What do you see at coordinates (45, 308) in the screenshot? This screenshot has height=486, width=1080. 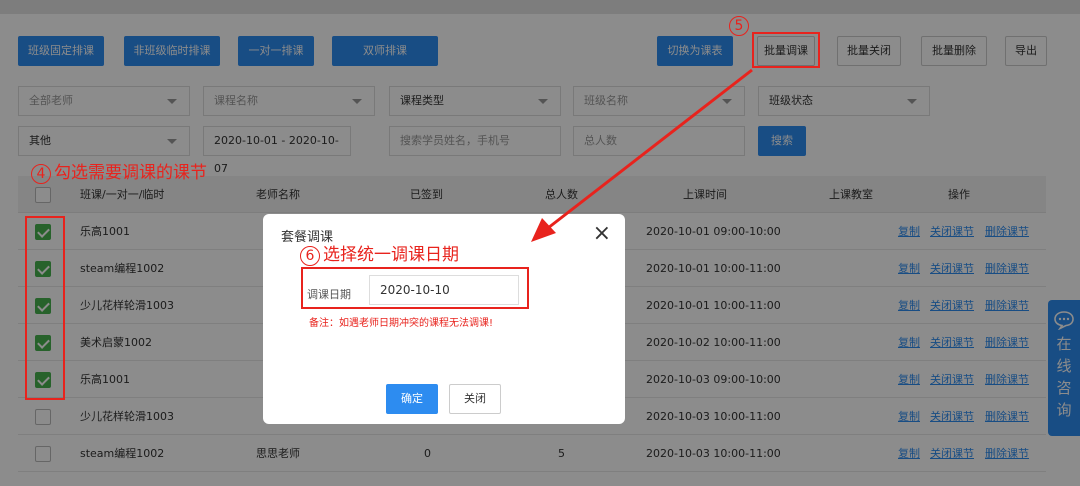 I see `highlight-checkboxes` at bounding box center [45, 308].